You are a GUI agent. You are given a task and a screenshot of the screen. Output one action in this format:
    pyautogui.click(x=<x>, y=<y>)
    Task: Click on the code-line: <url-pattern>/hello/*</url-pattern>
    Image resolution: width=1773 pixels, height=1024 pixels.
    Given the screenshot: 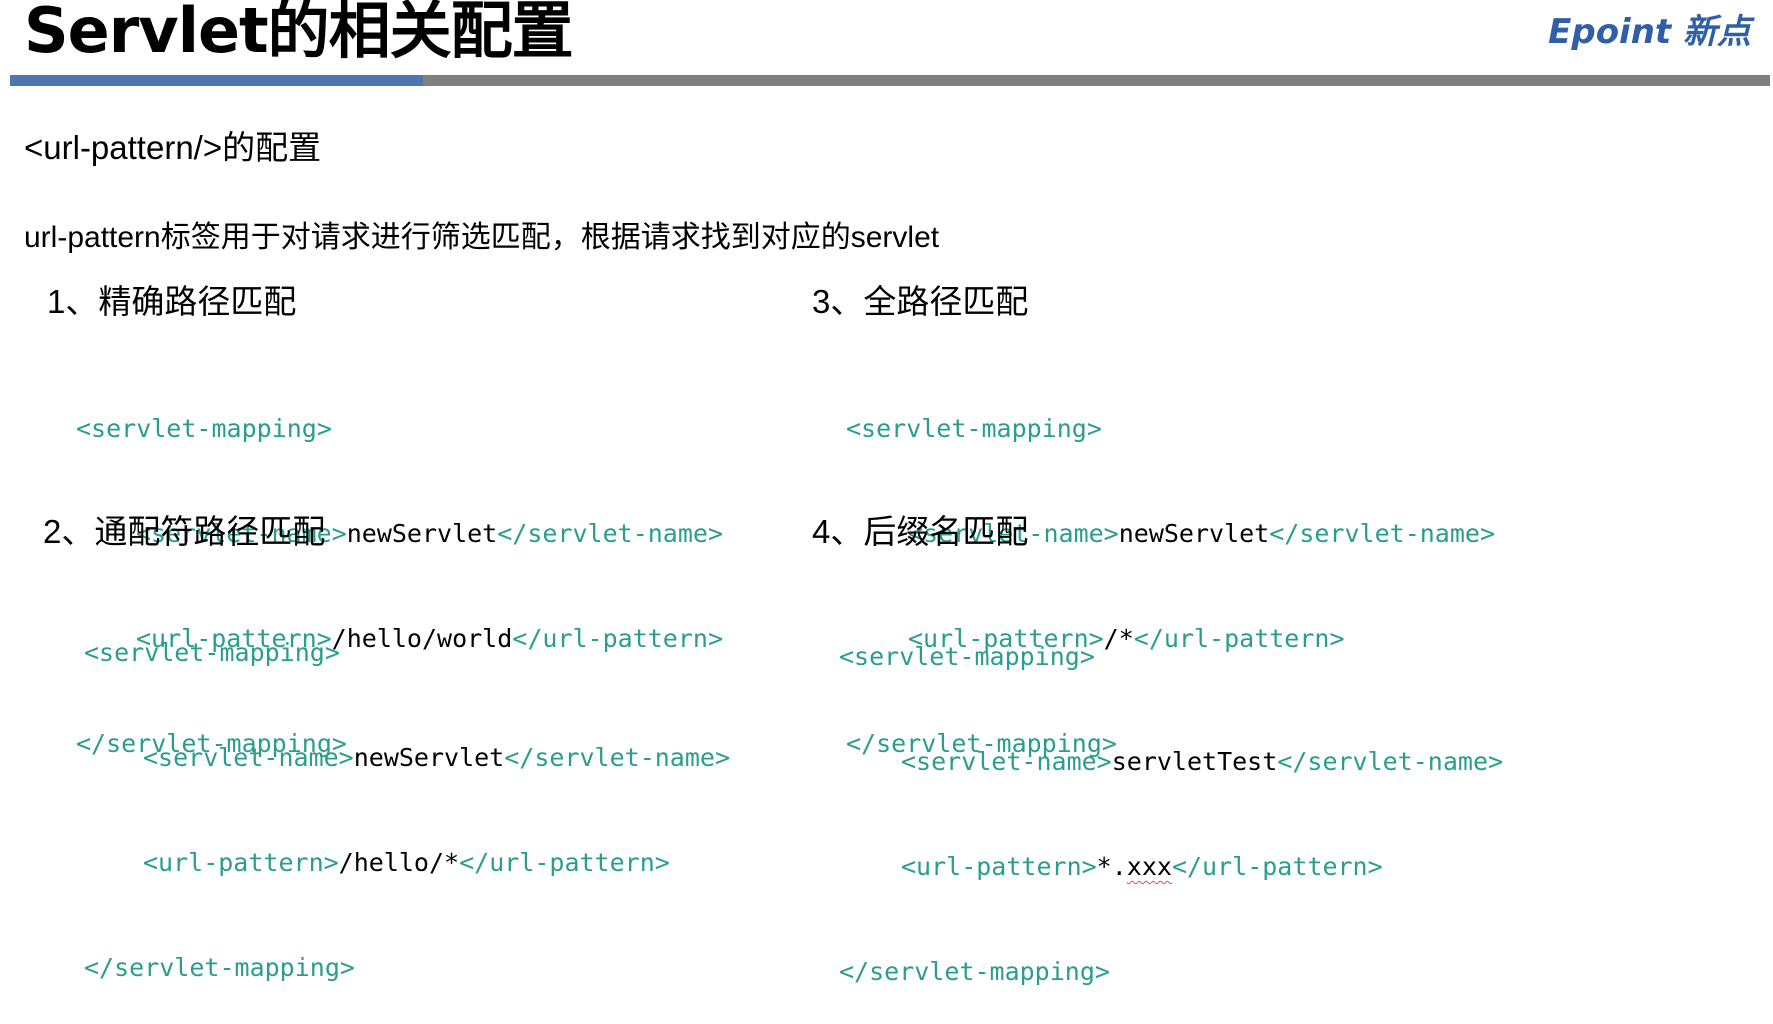 What is the action you would take?
    pyautogui.click(x=407, y=862)
    